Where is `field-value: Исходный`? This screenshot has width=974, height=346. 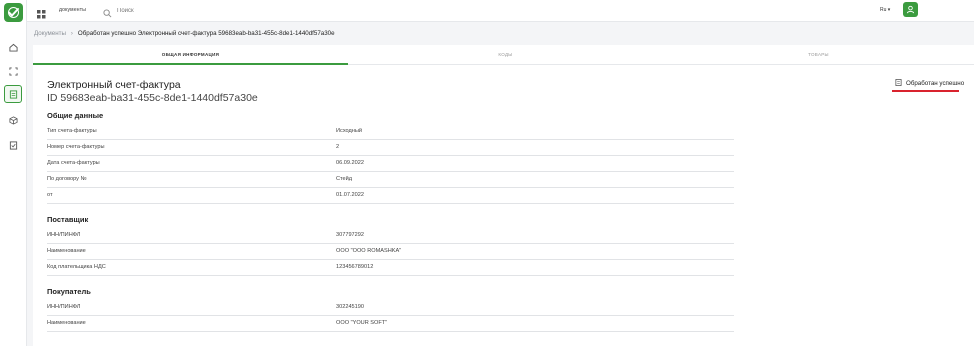 field-value: Исходный is located at coordinates (349, 131).